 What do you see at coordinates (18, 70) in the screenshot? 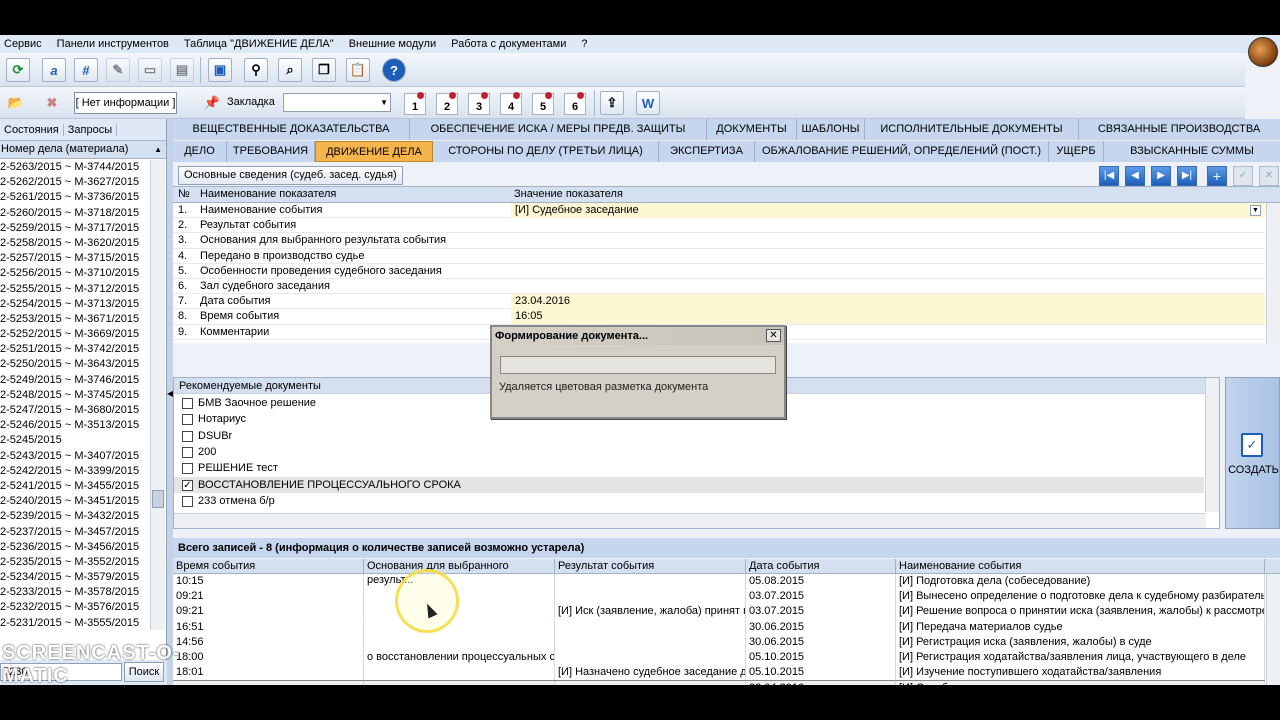
I see `refresh-icon: ⟳` at bounding box center [18, 70].